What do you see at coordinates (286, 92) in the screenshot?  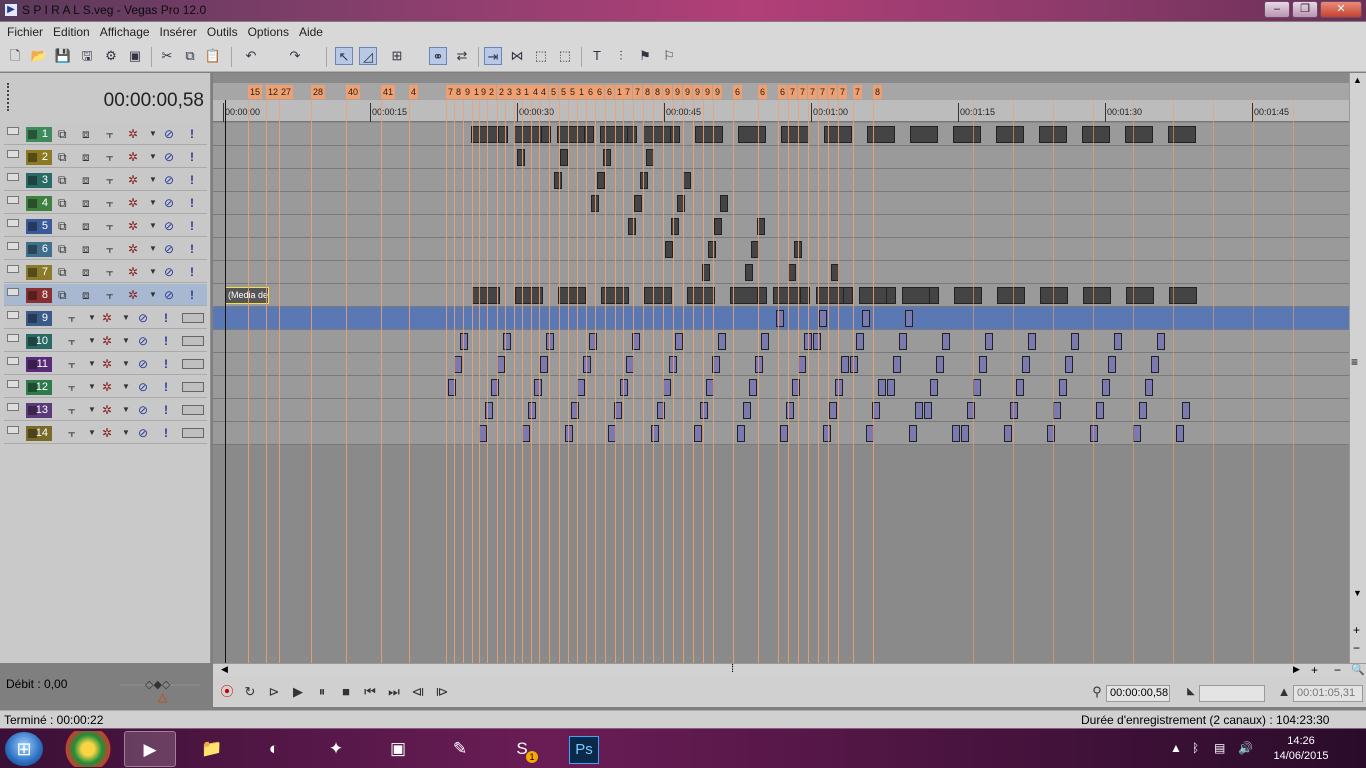 I see `marker-flag: 27` at bounding box center [286, 92].